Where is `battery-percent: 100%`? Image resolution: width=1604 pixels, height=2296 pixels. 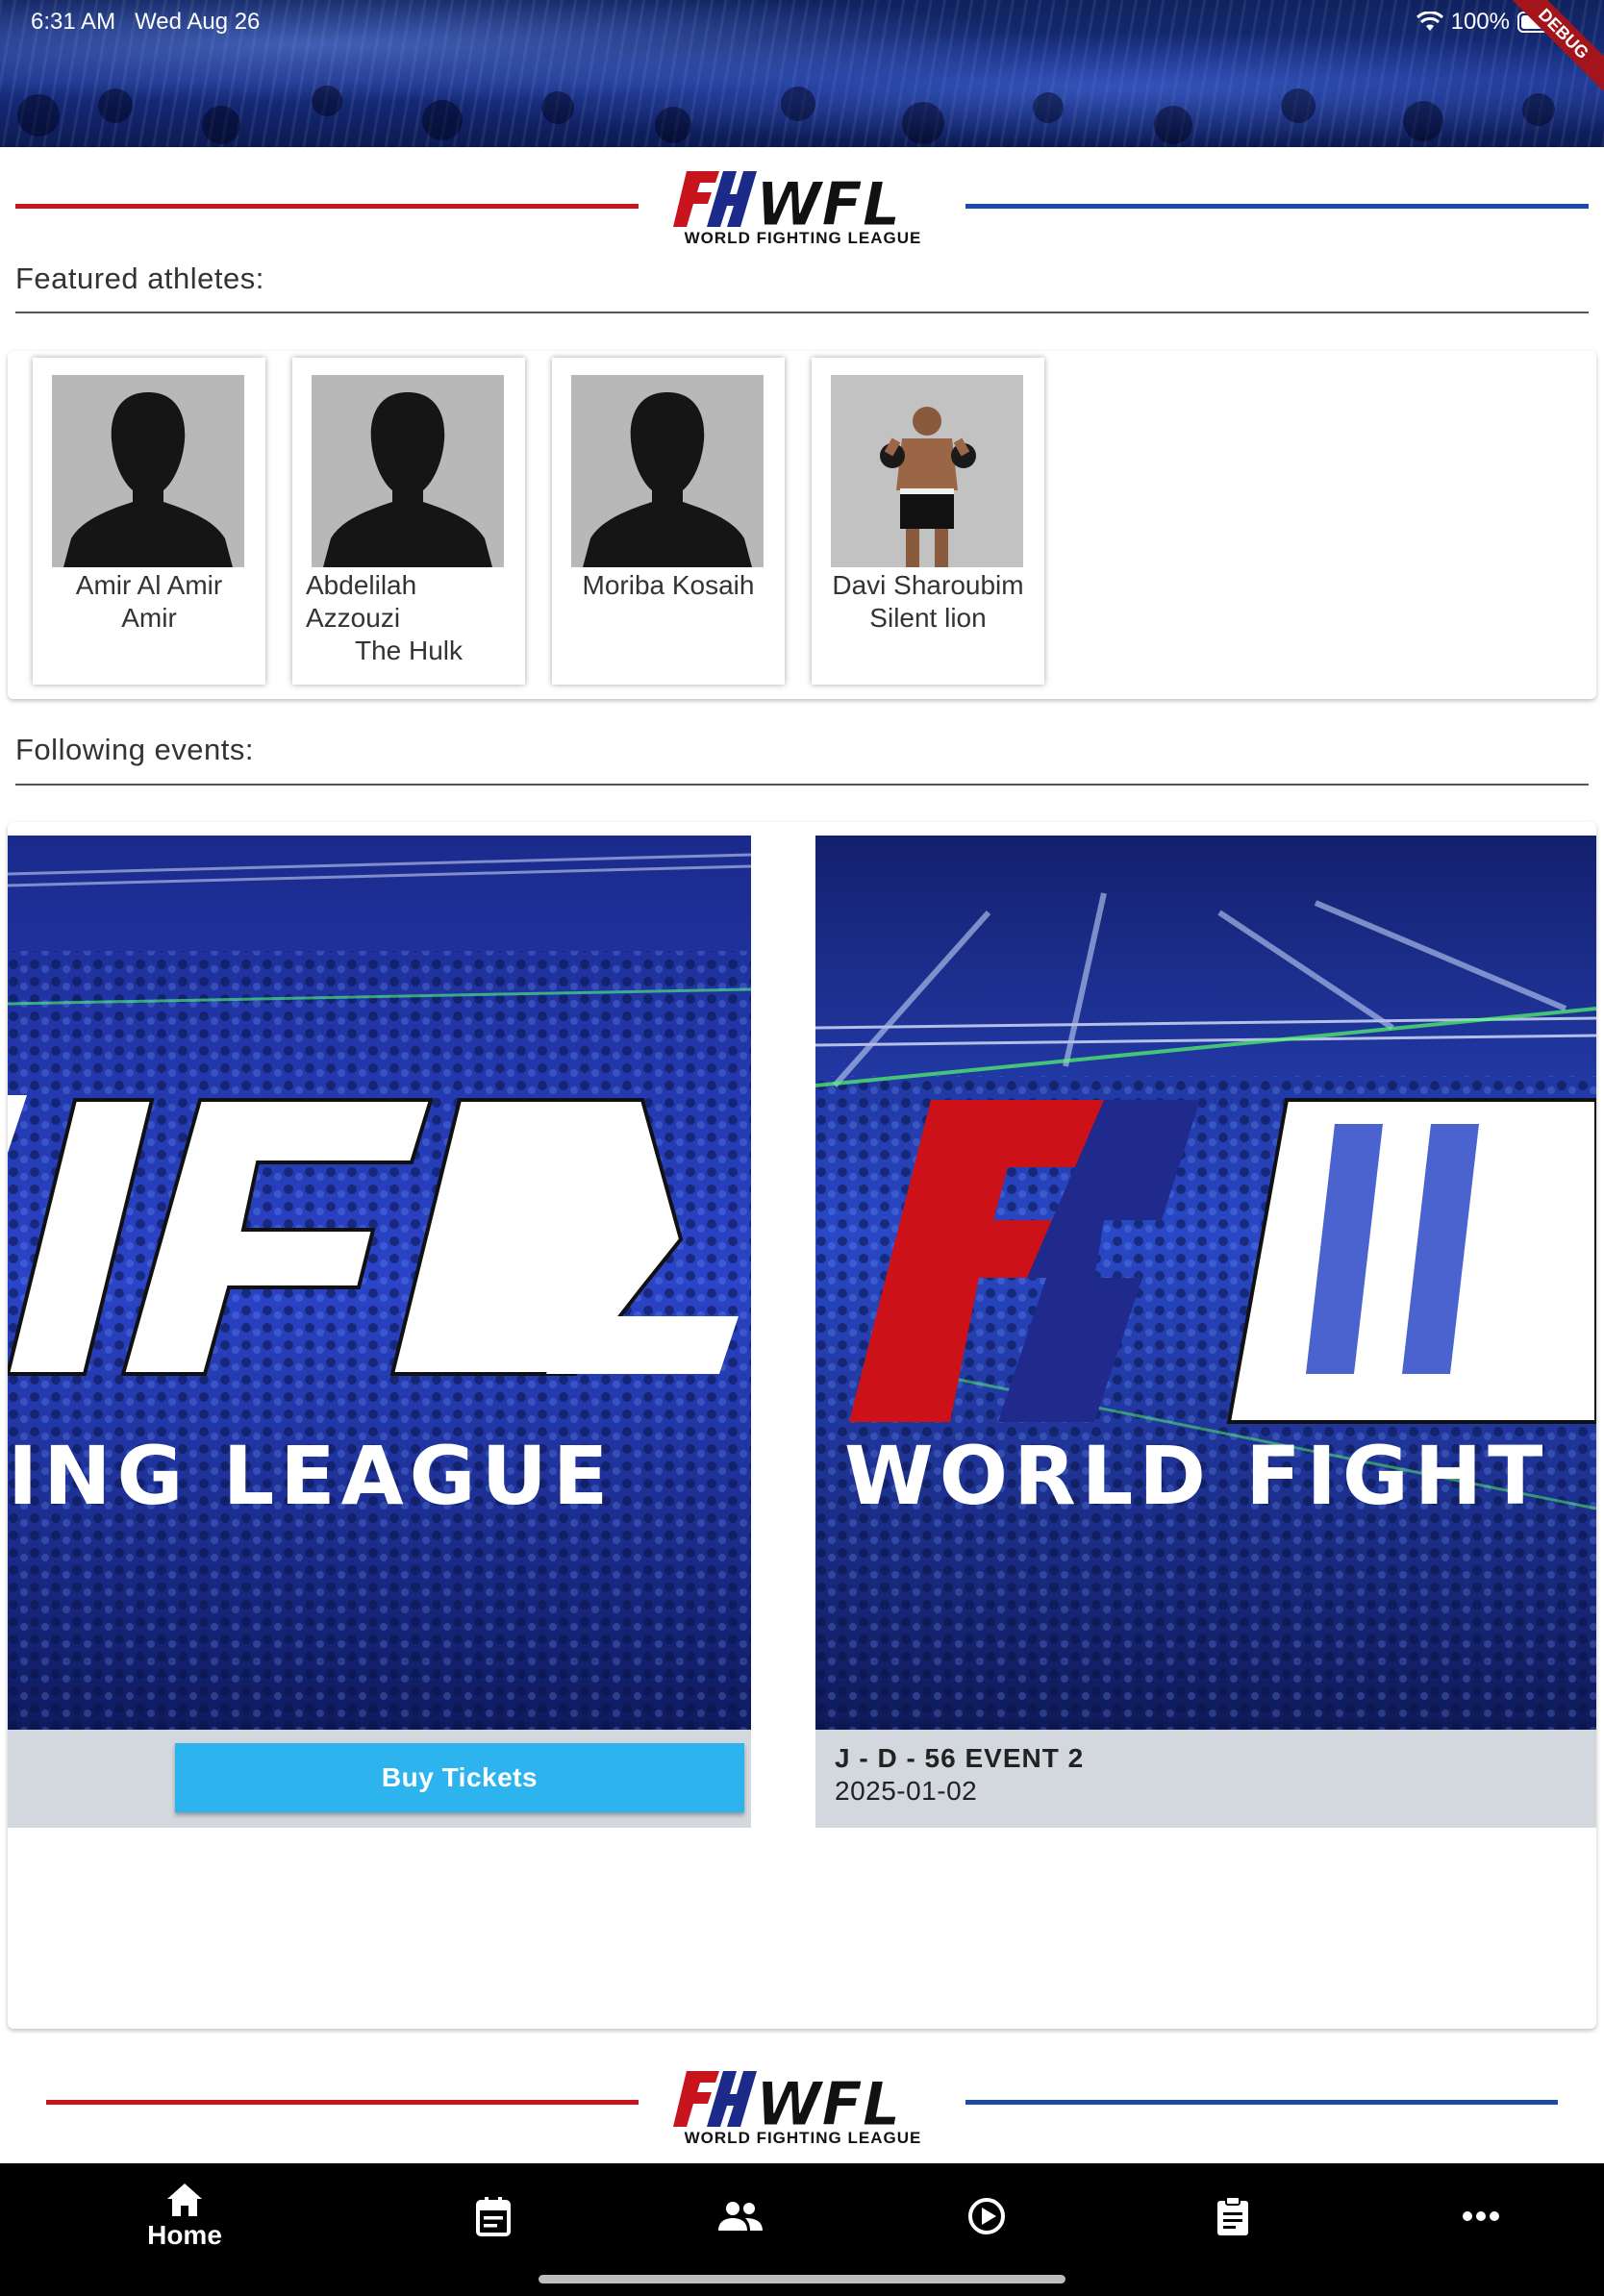
battery-percent: 100% is located at coordinates (1480, 22).